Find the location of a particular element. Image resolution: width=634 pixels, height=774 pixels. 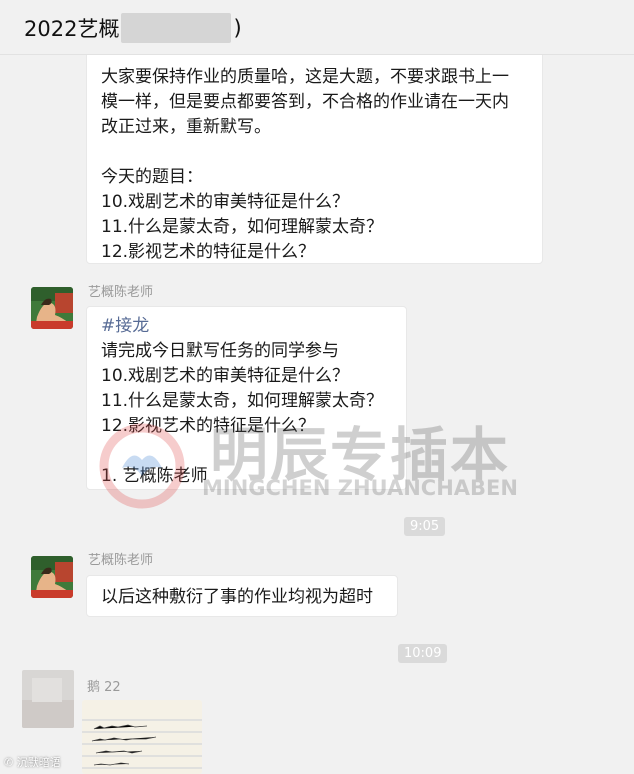

avatar-blurred is located at coordinates (48, 699).